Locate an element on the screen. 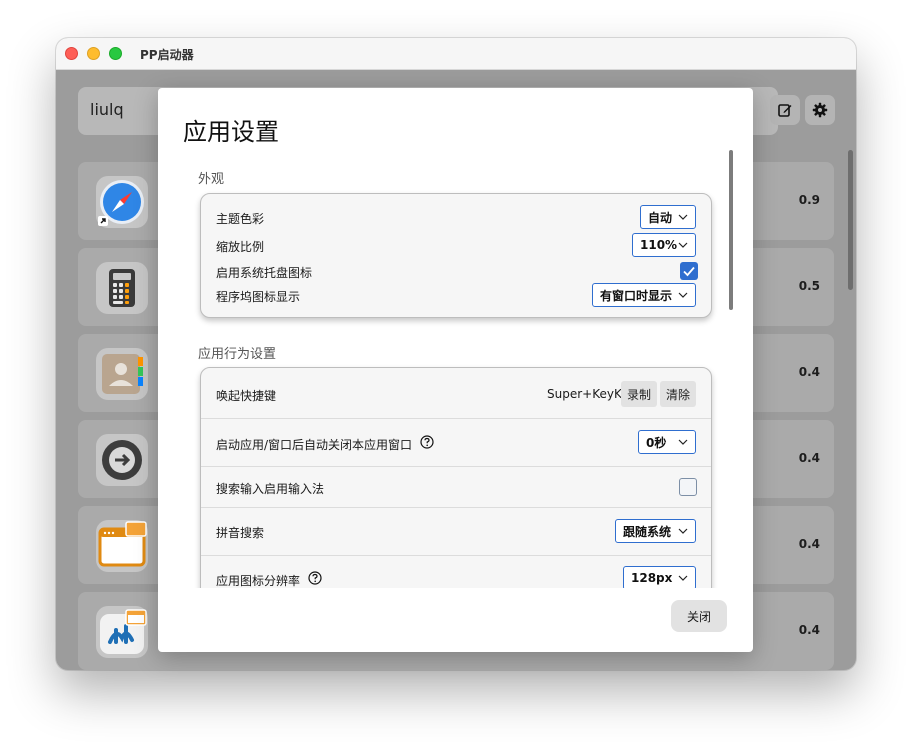 This screenshot has width=912, height=744. edit-icon is located at coordinates (785, 110).